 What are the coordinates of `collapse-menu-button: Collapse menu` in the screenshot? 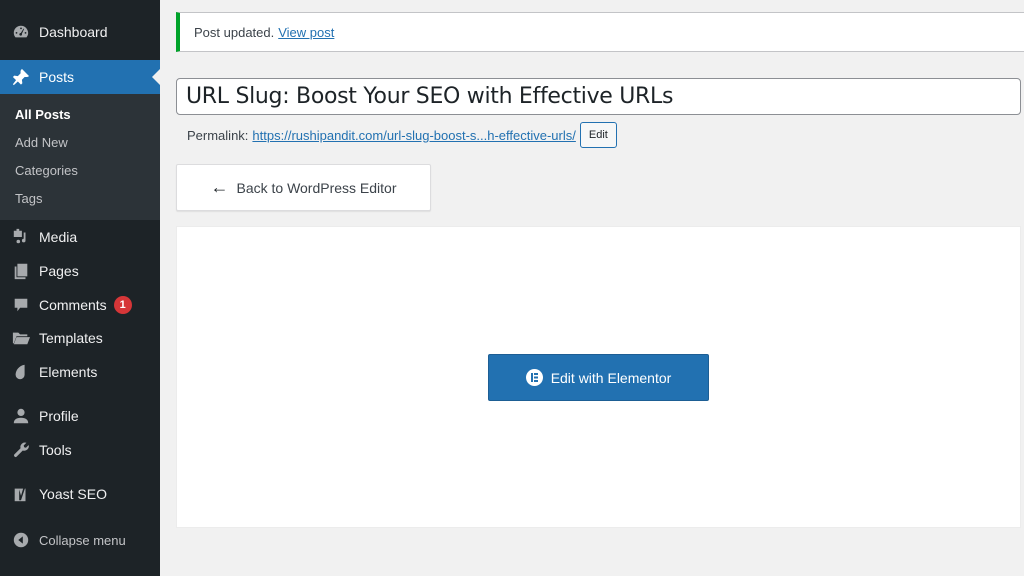 It's located at (80, 540).